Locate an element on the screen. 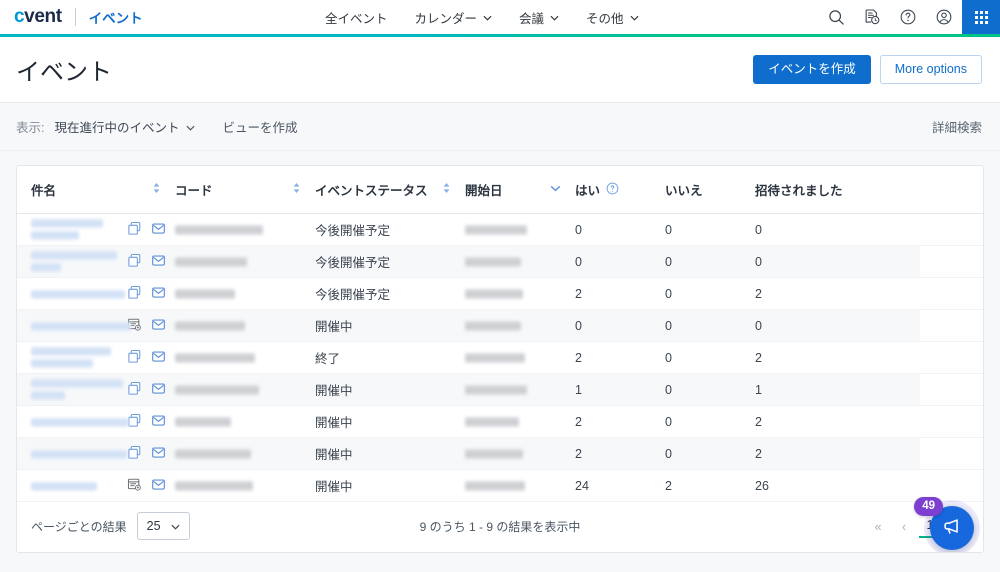  column-header-event-status: イベントステータス is located at coordinates (390, 190).